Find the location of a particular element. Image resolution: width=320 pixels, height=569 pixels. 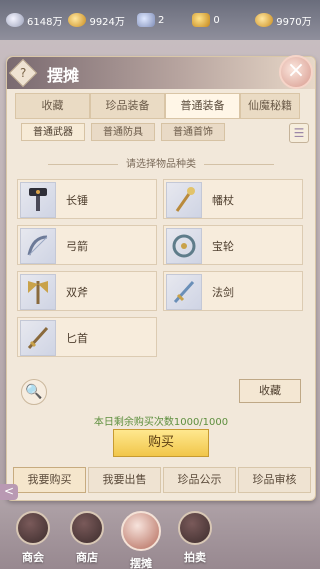

guild-icon is located at coordinates (33, 528).